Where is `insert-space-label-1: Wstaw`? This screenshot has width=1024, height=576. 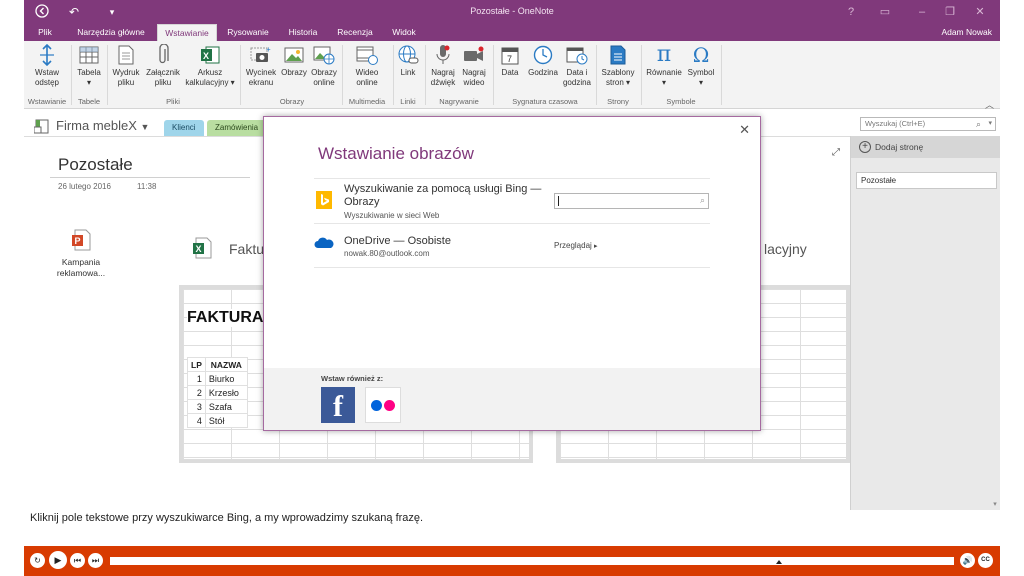
insert-space-label-1: Wstaw is located at coordinates (47, 72).